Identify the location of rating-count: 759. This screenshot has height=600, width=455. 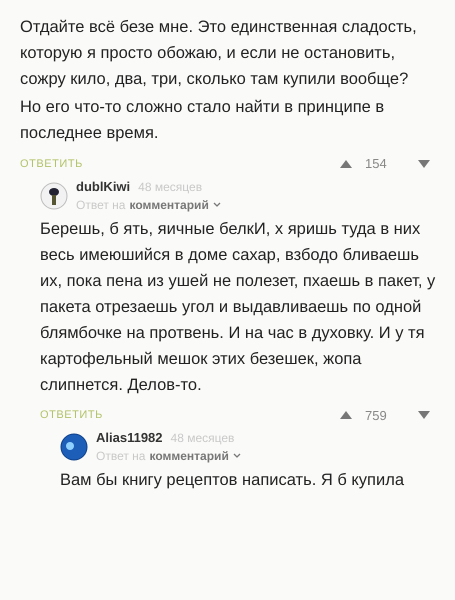
(376, 415).